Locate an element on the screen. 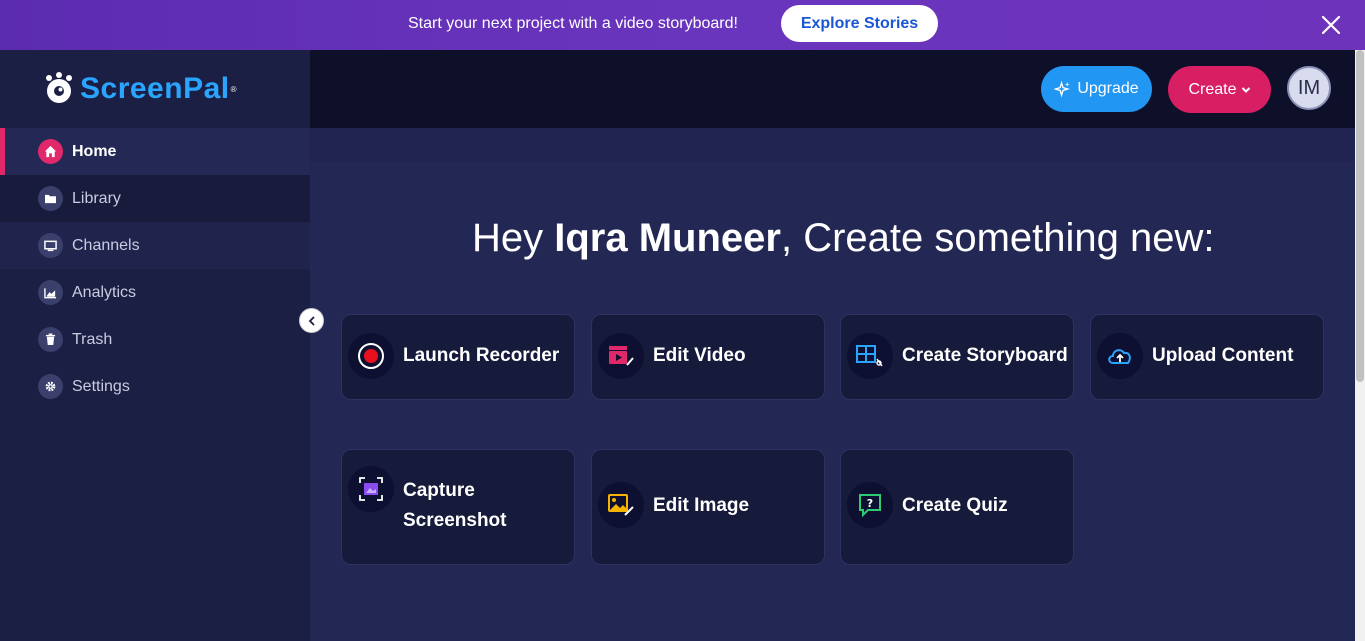 Image resolution: width=1365 pixels, height=641 pixels. sidebar-item-label: Settings is located at coordinates (101, 386).